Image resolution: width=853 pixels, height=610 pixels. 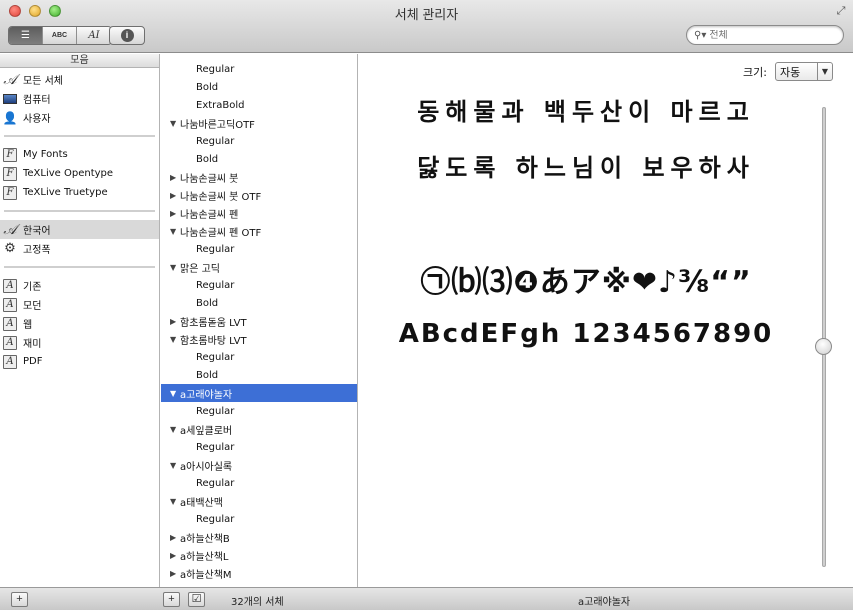 I want to click on size-control: 크기: 자동 ▼, so click(x=788, y=71).